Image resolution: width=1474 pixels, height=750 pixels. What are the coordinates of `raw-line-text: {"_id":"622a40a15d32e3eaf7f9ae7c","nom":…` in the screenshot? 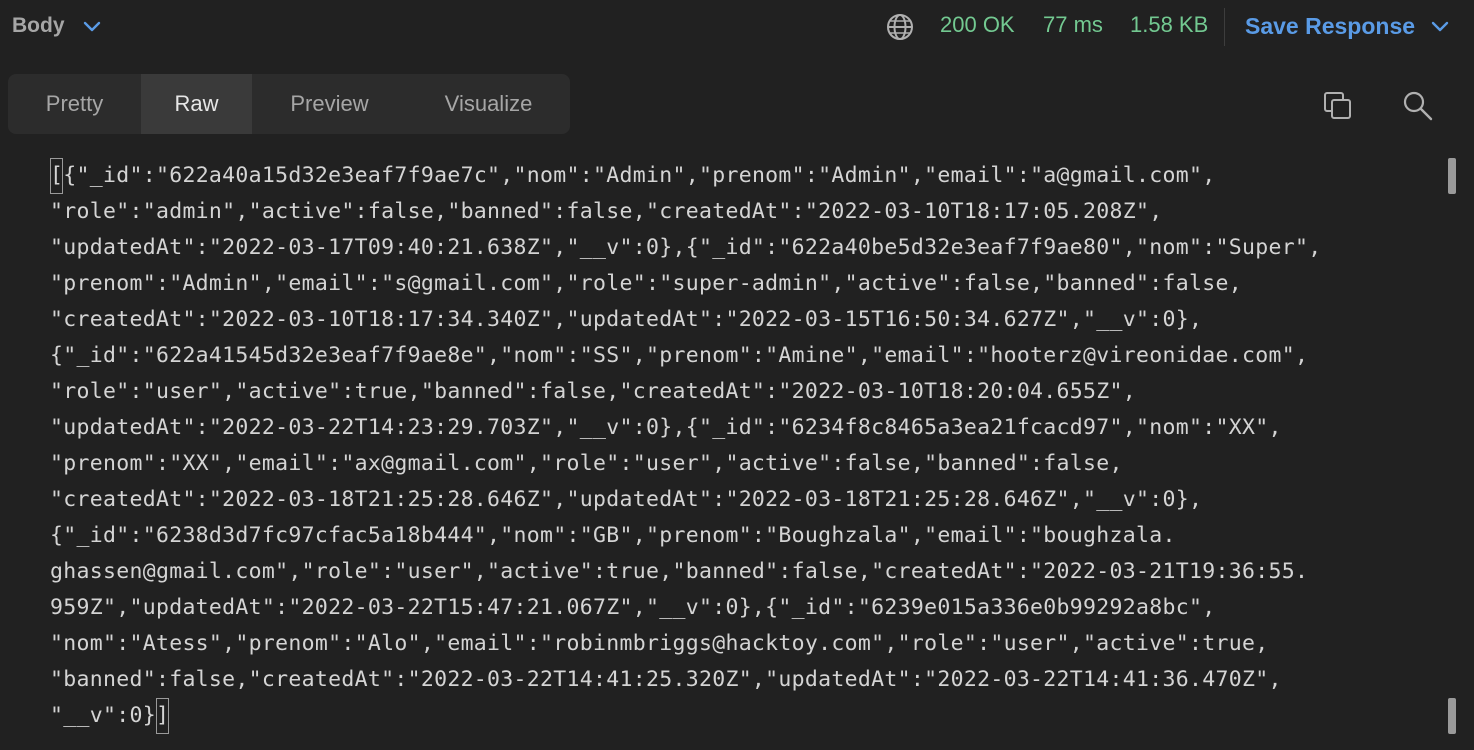 It's located at (639, 175).